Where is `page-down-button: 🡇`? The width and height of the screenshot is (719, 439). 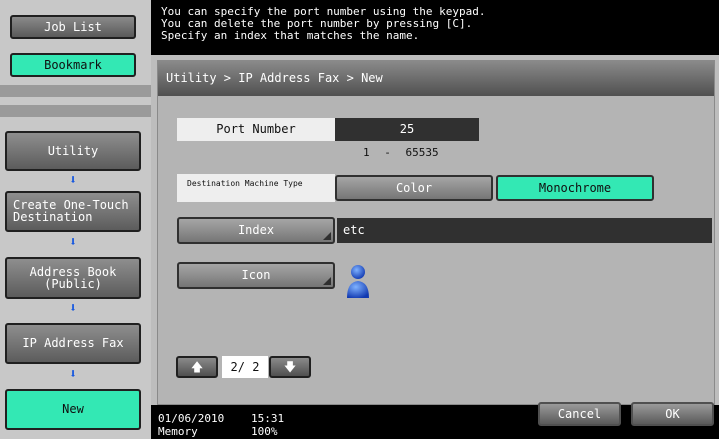
page-down-button: 🡇 is located at coordinates (290, 367).